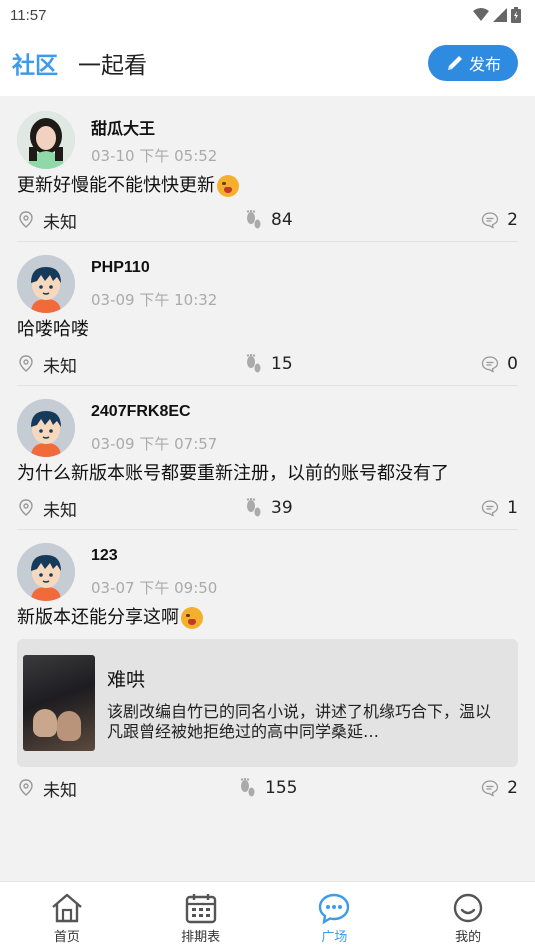 Image resolution: width=535 pixels, height=951 pixels. Describe the element at coordinates (67, 908) in the screenshot. I see `home-icon` at that location.